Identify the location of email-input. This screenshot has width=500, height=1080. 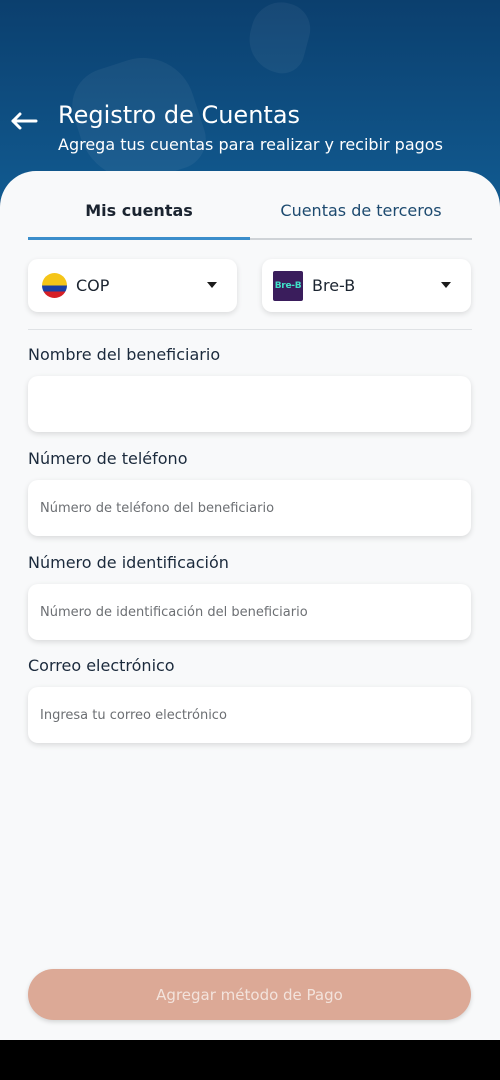
(249, 715).